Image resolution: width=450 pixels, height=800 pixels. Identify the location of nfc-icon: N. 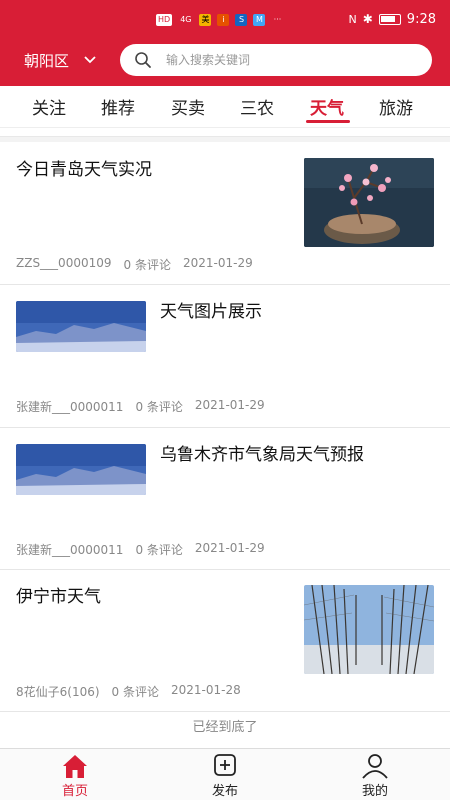
(352, 19).